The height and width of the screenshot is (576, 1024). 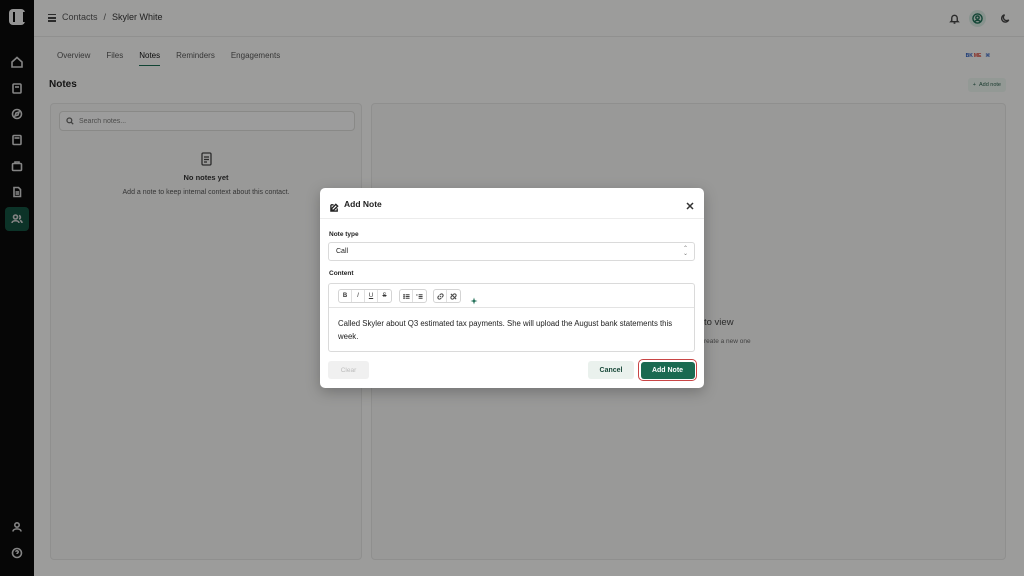 What do you see at coordinates (440, 296) in the screenshot?
I see `link-icon` at bounding box center [440, 296].